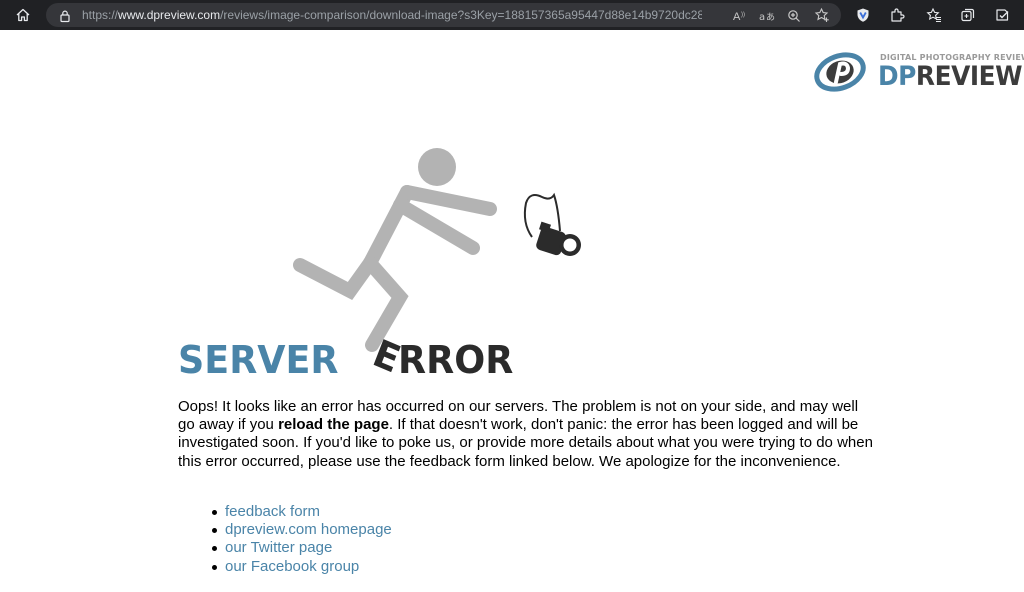  What do you see at coordinates (308, 529) in the screenshot?
I see `homepage-link: dpreview.com homepage` at bounding box center [308, 529].